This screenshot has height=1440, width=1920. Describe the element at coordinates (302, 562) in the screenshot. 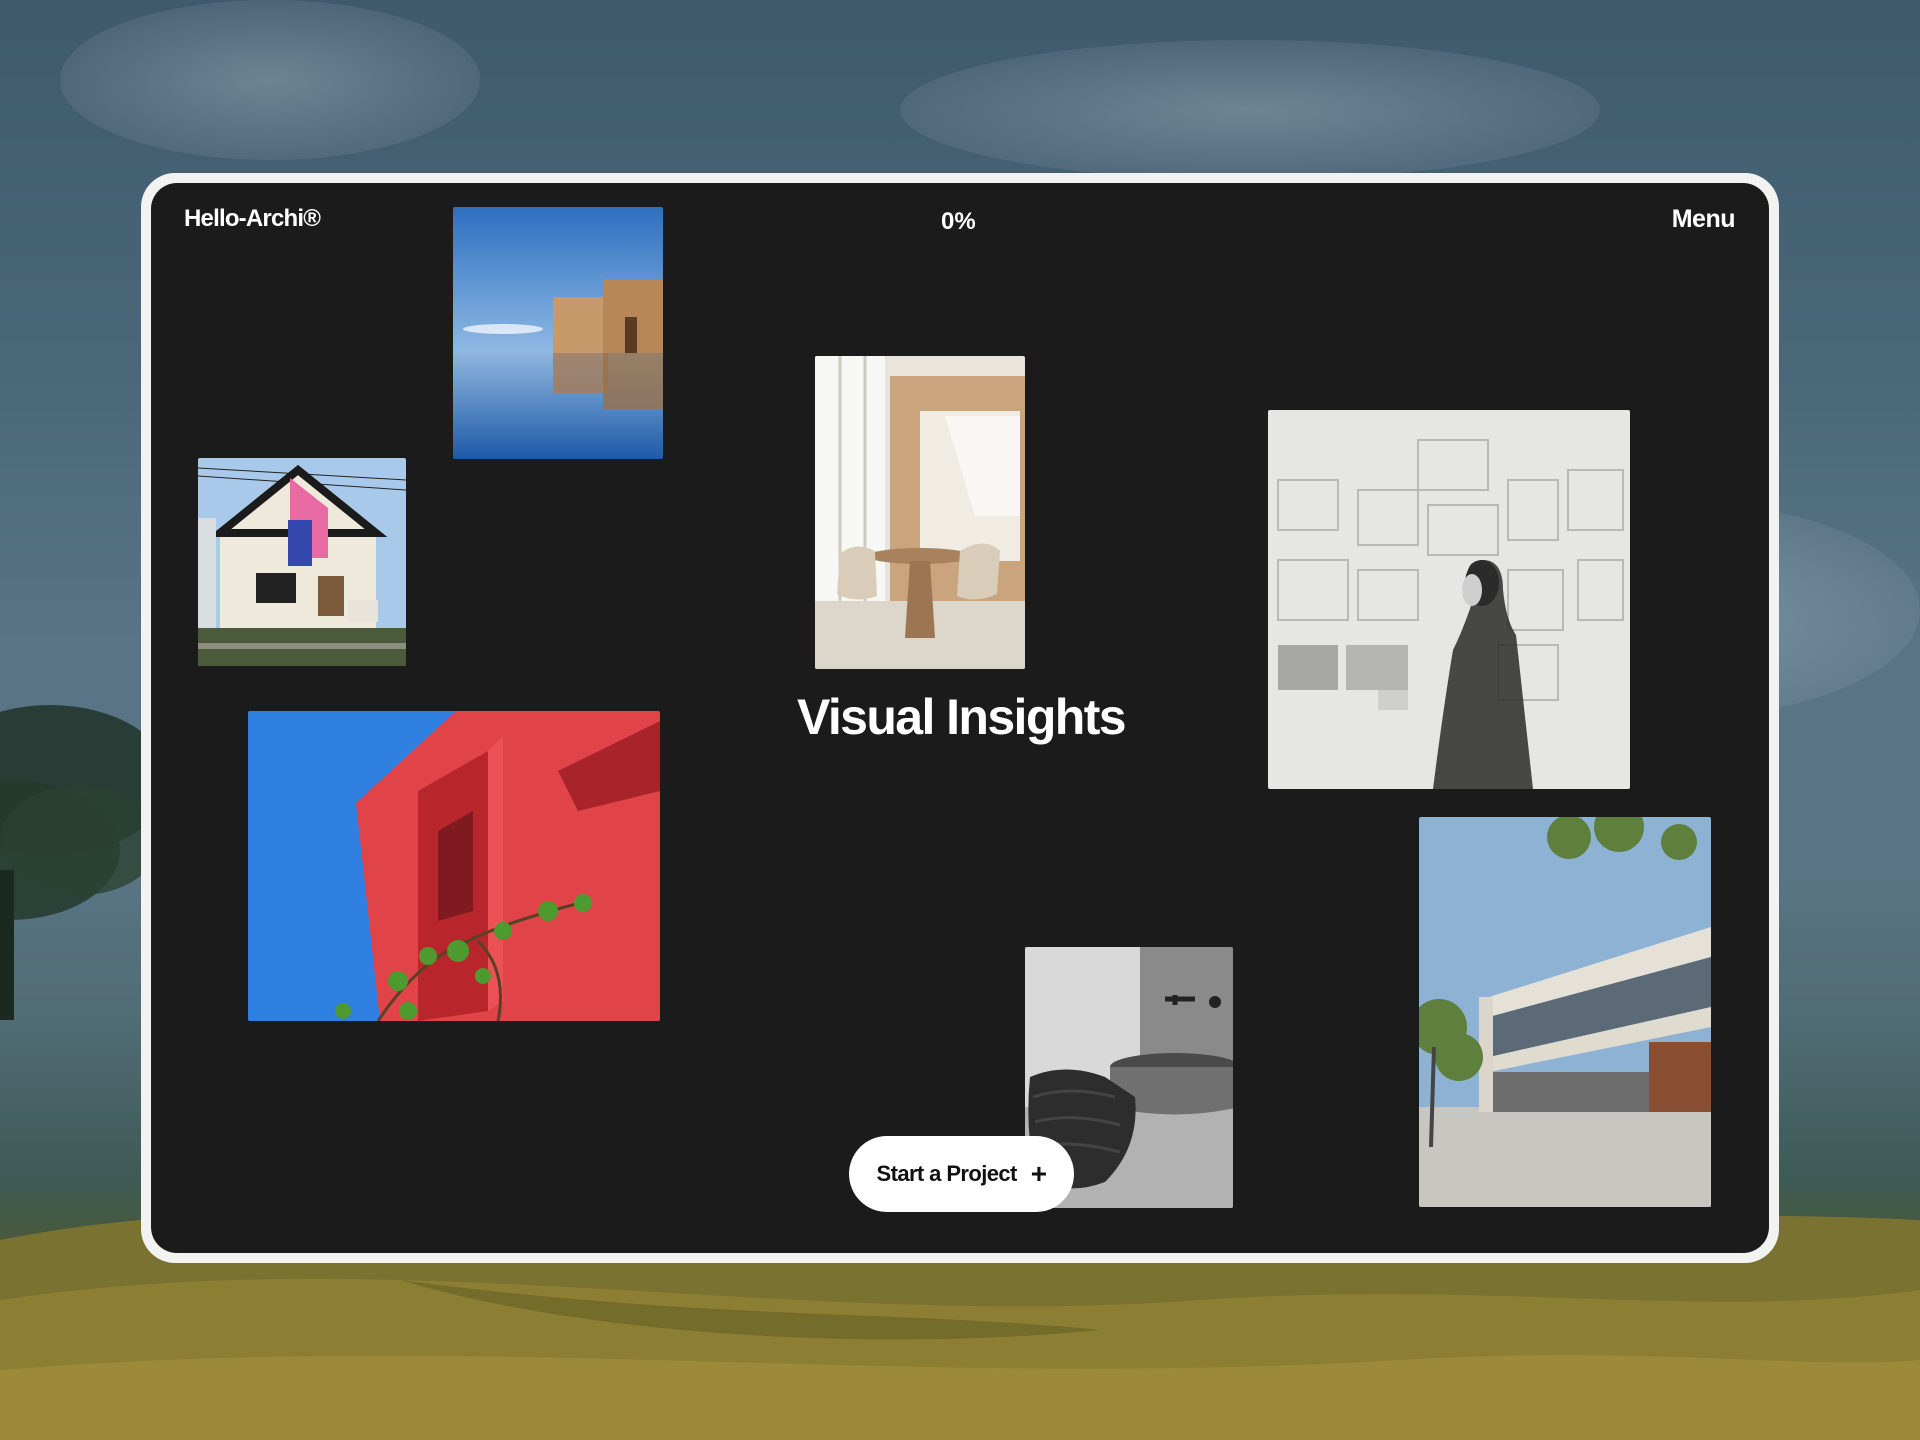

I see `pink-gable-house-photo` at that location.